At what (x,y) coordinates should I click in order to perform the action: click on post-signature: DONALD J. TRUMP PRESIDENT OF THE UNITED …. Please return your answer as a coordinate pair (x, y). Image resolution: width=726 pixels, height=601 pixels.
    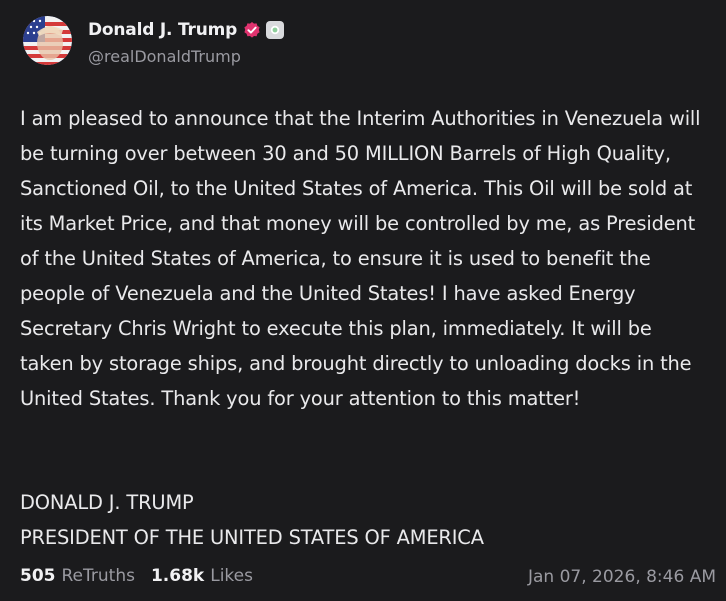
    Looking at the image, I should click on (252, 520).